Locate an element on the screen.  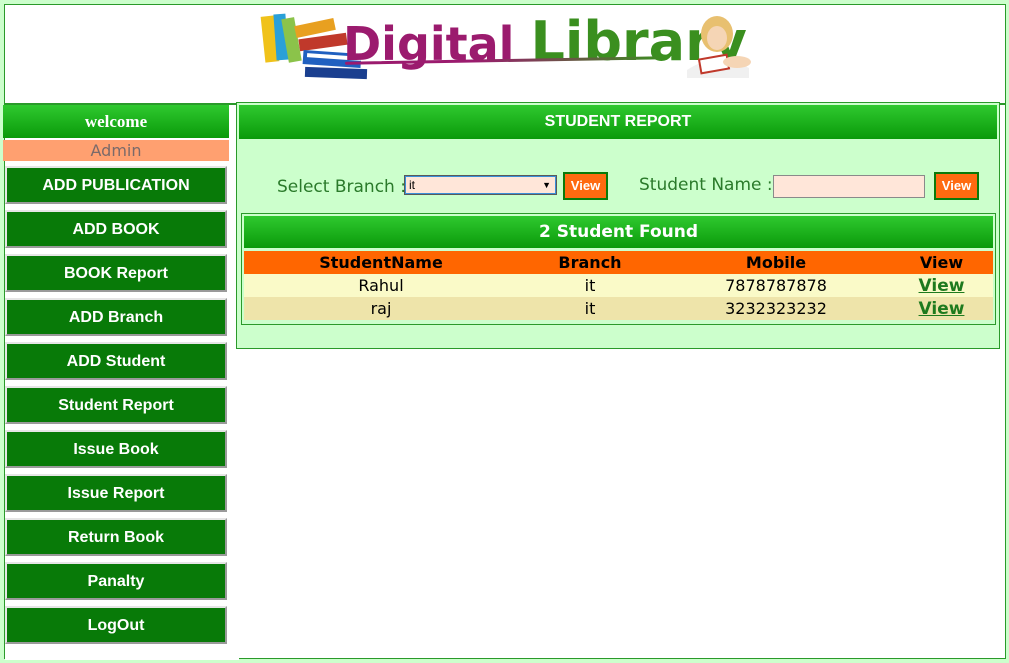
sidebar-item-student-report: Student Report is located at coordinates (116, 405).